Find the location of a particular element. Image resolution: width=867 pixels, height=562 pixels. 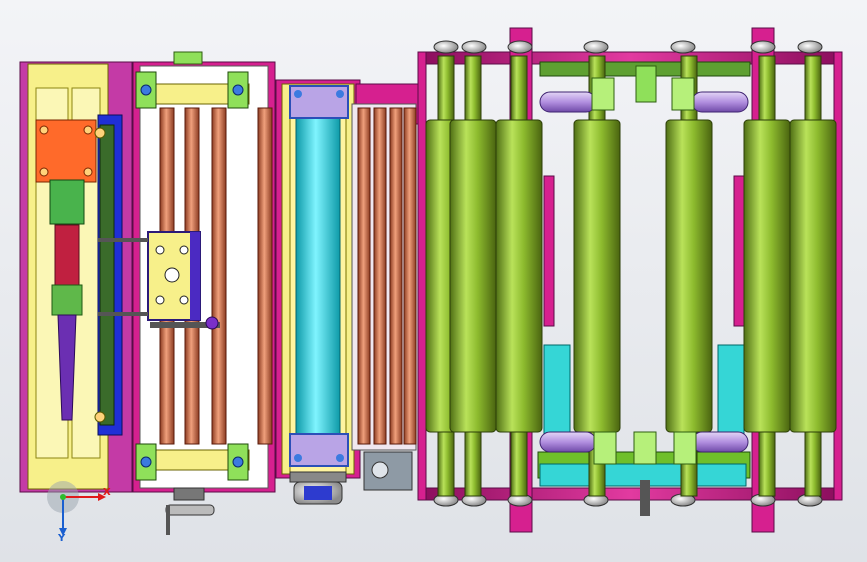

cyan-main-roller is located at coordinates (318, 276).